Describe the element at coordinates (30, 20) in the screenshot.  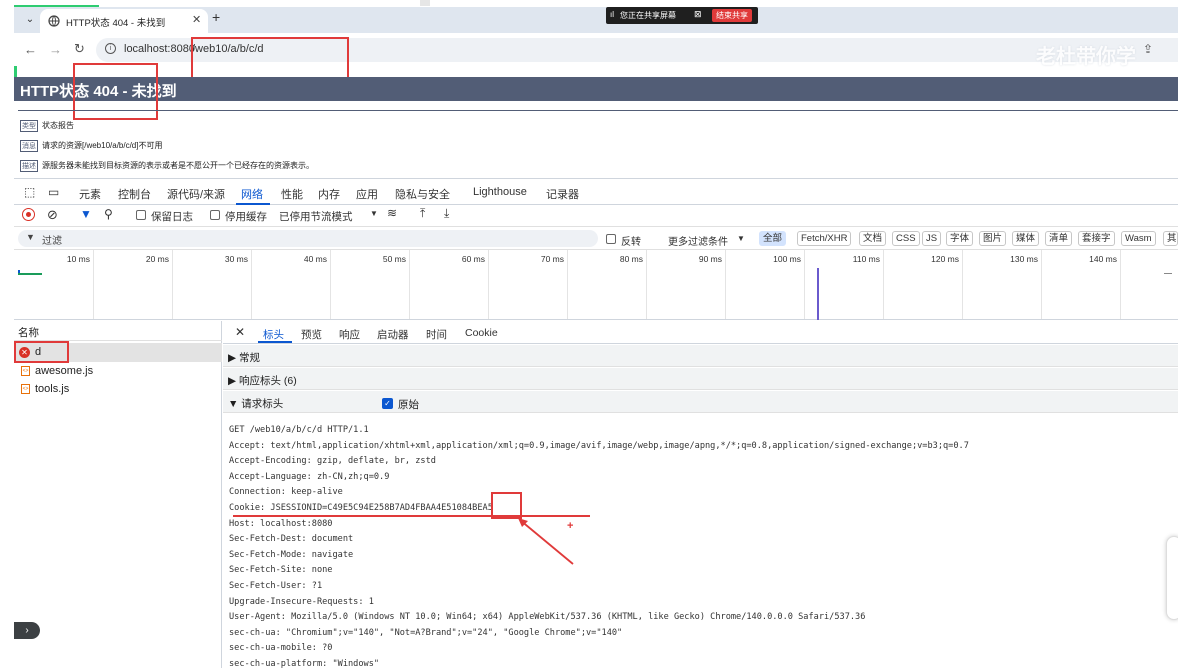
I see `tab-search-button: ⌄` at that location.